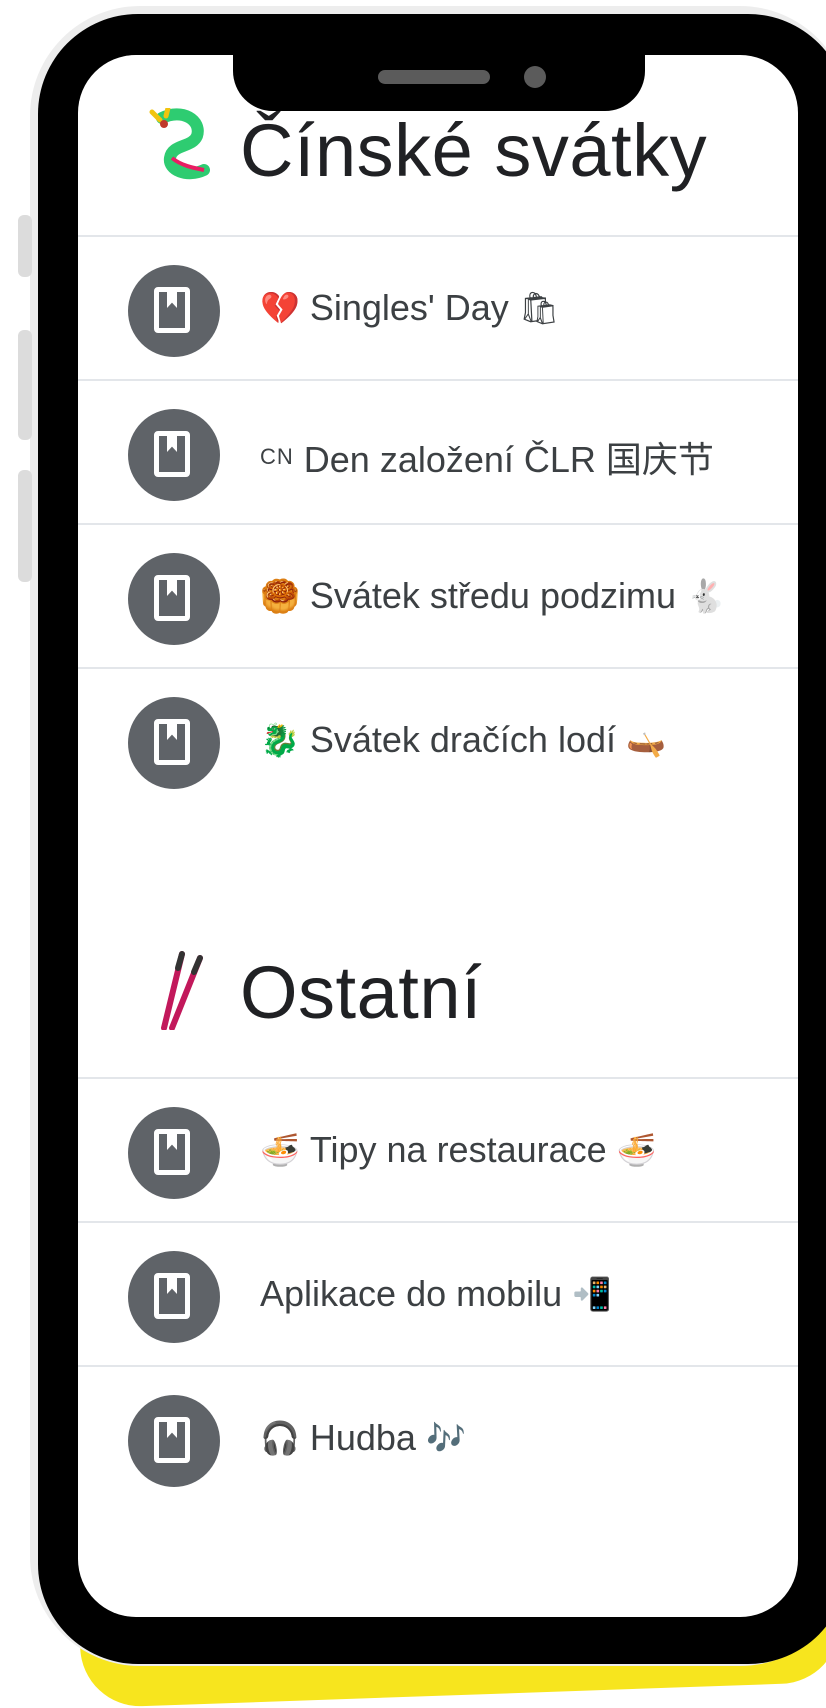 The image size is (826, 1708). What do you see at coordinates (434, 77) in the screenshot?
I see `speaker-grille` at bounding box center [434, 77].